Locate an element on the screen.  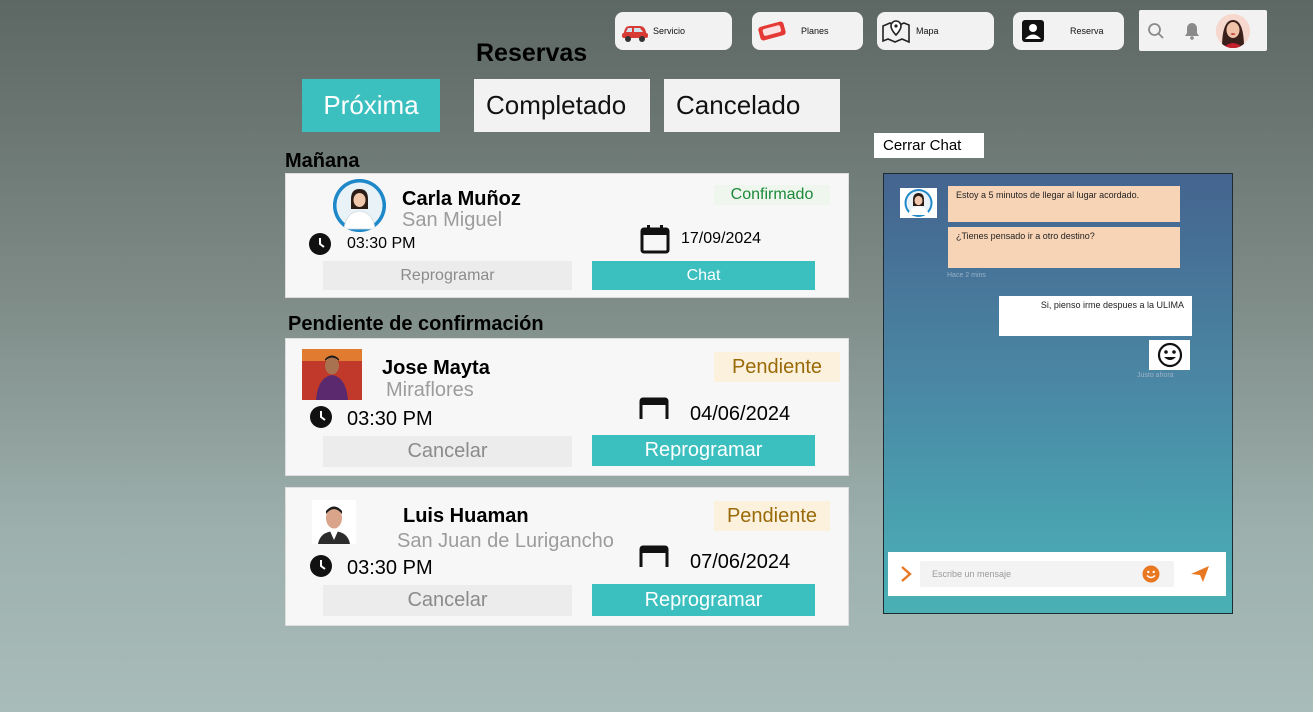
user-toolbar is located at coordinates (1203, 30).